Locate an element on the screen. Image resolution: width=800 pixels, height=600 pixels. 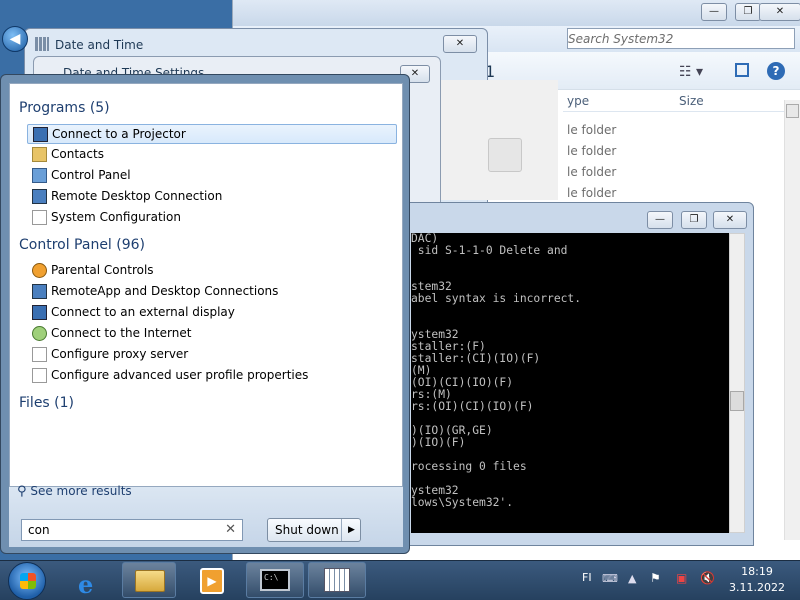
explorer-search-input: Search System32 is located at coordinates (681, 38).